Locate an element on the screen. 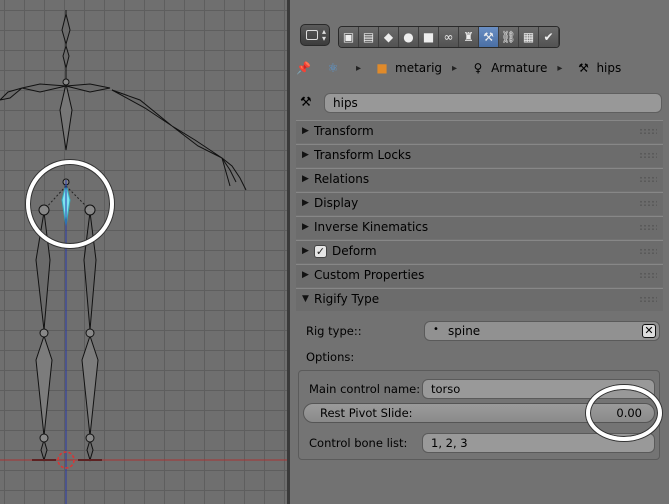 This screenshot has width=669, height=504. panel-transform-locks: ▶ Transform Locks is located at coordinates (479, 155).